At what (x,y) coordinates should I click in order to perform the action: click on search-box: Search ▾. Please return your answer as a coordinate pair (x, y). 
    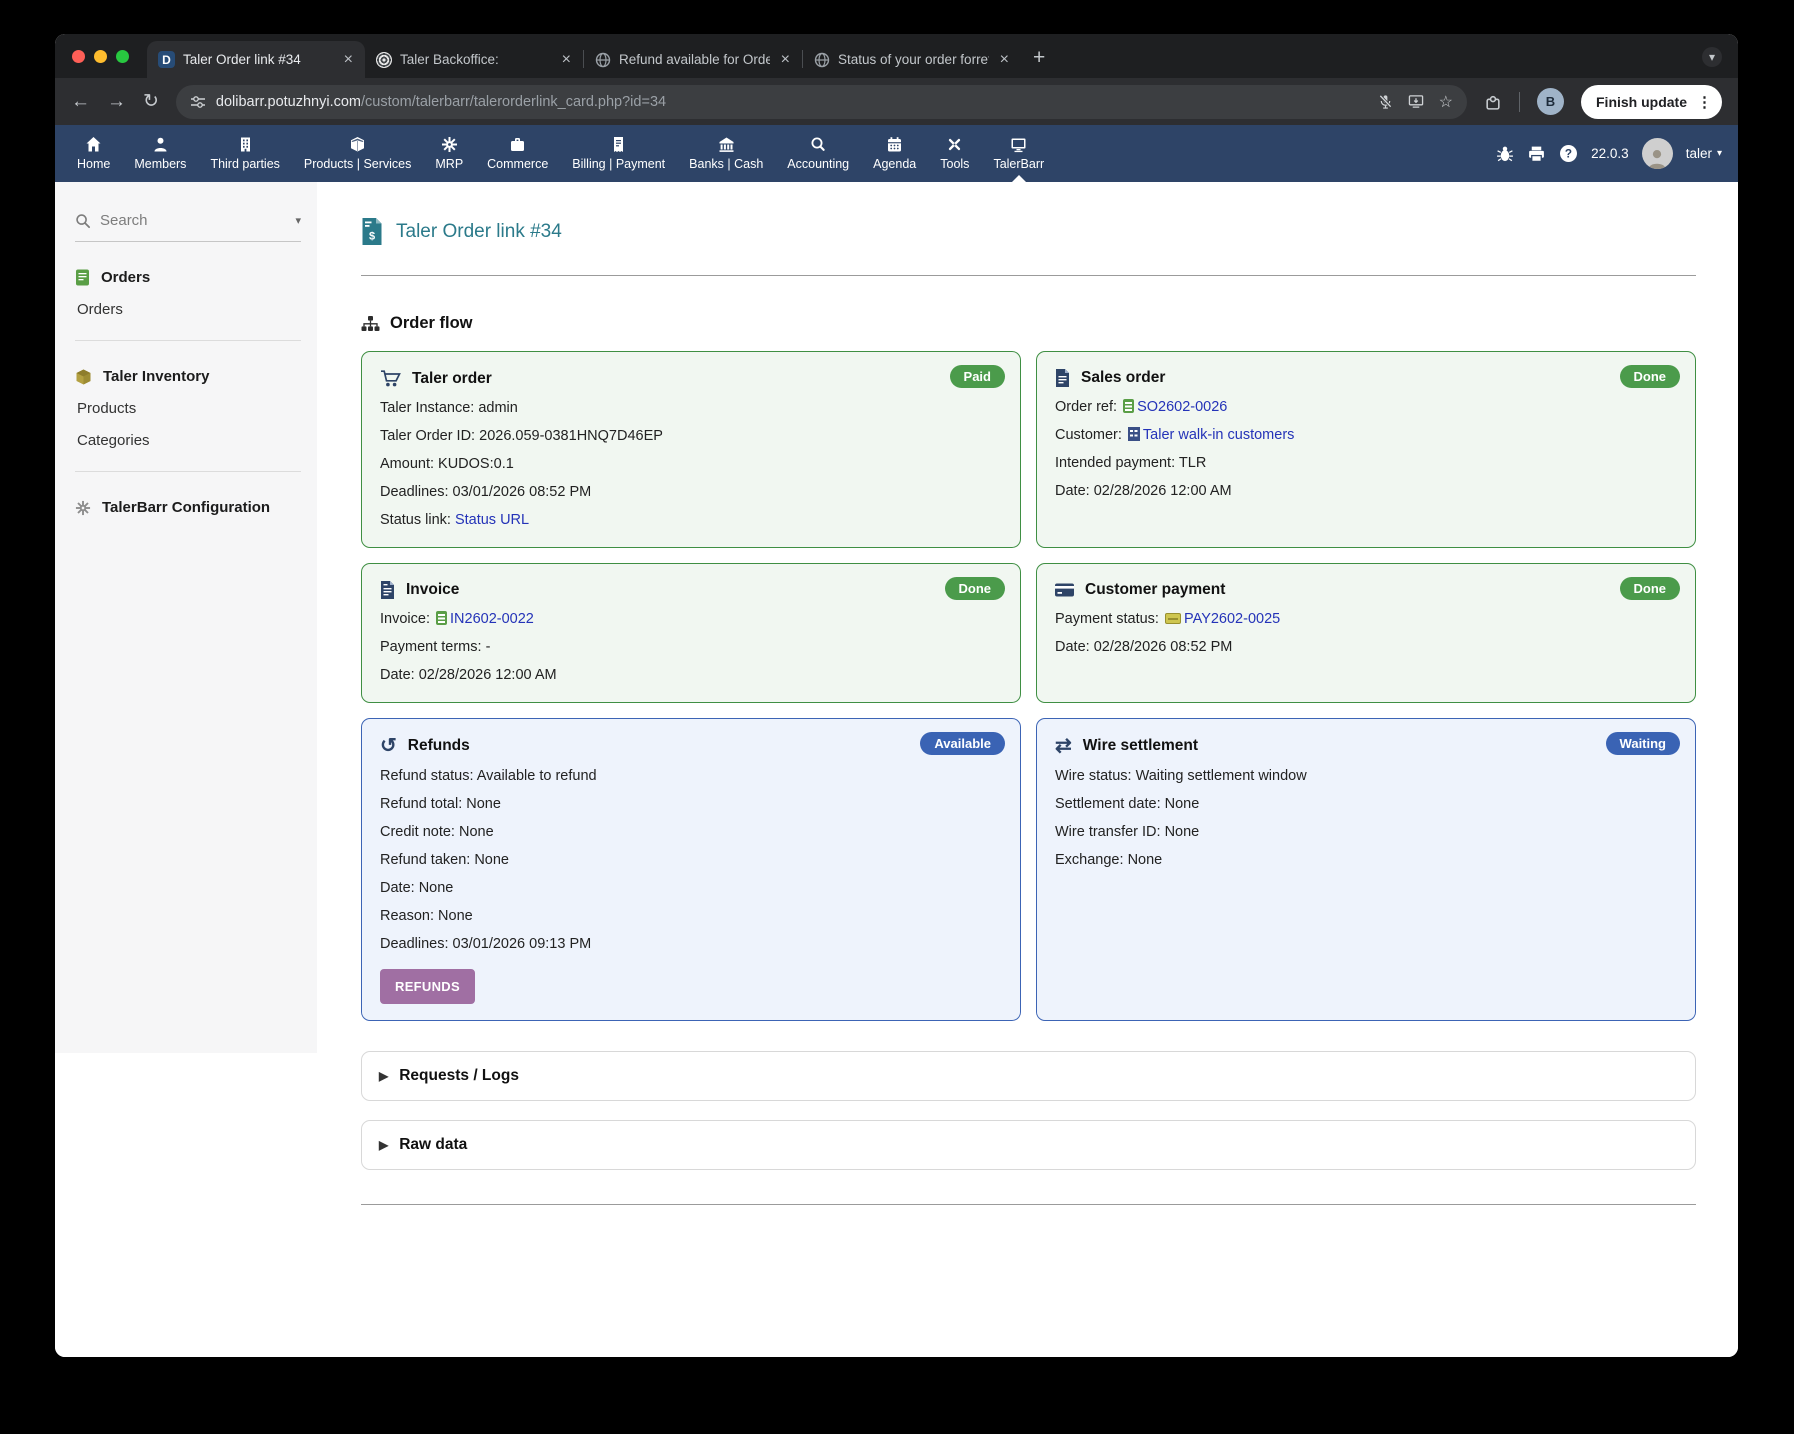
    Looking at the image, I should click on (188, 227).